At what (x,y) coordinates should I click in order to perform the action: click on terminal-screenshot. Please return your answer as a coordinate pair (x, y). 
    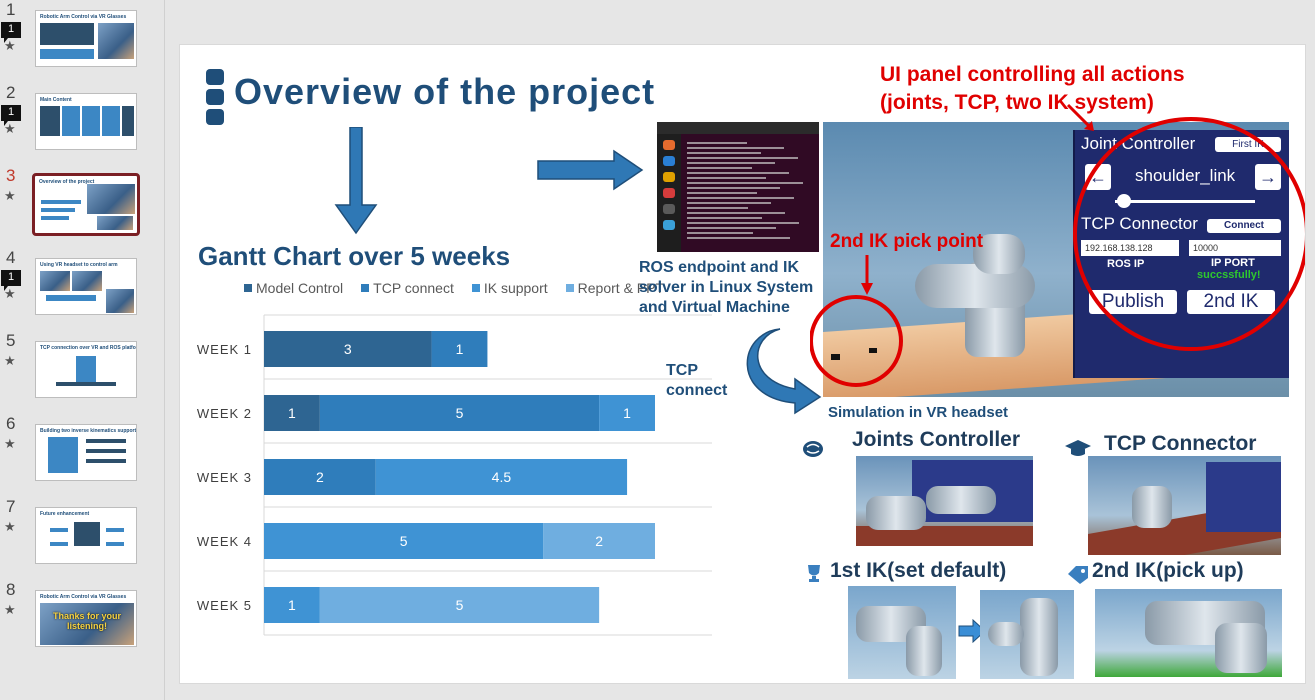
    Looking at the image, I should click on (738, 187).